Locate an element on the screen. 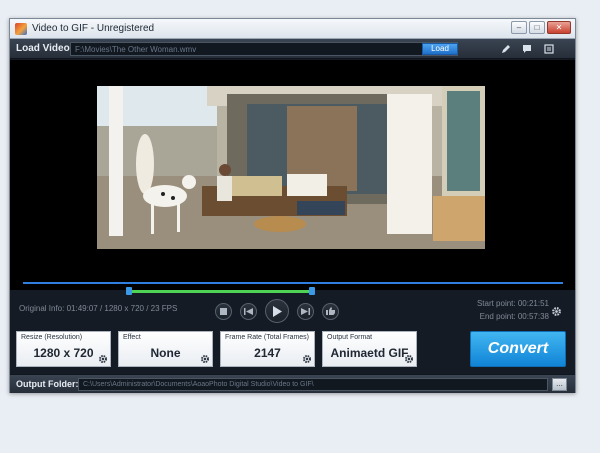 This screenshot has width=600, height=453. window-controls: – □ ✕ is located at coordinates (541, 27).